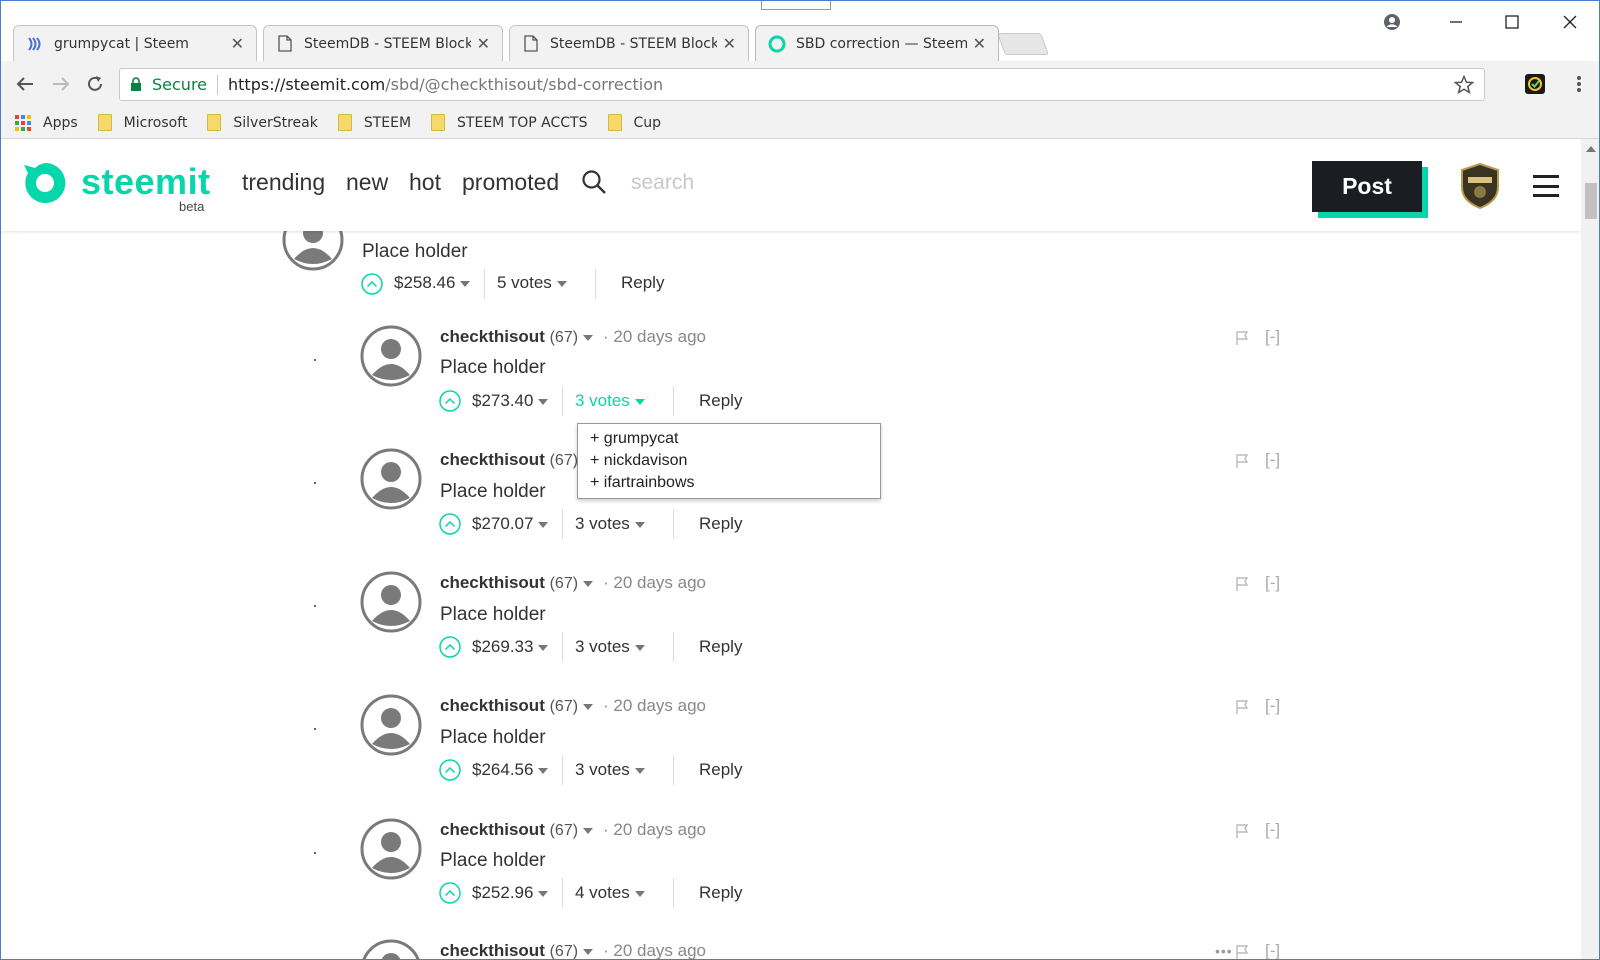 The image size is (1600, 960). What do you see at coordinates (425, 182) in the screenshot?
I see `nav-hot: hot` at bounding box center [425, 182].